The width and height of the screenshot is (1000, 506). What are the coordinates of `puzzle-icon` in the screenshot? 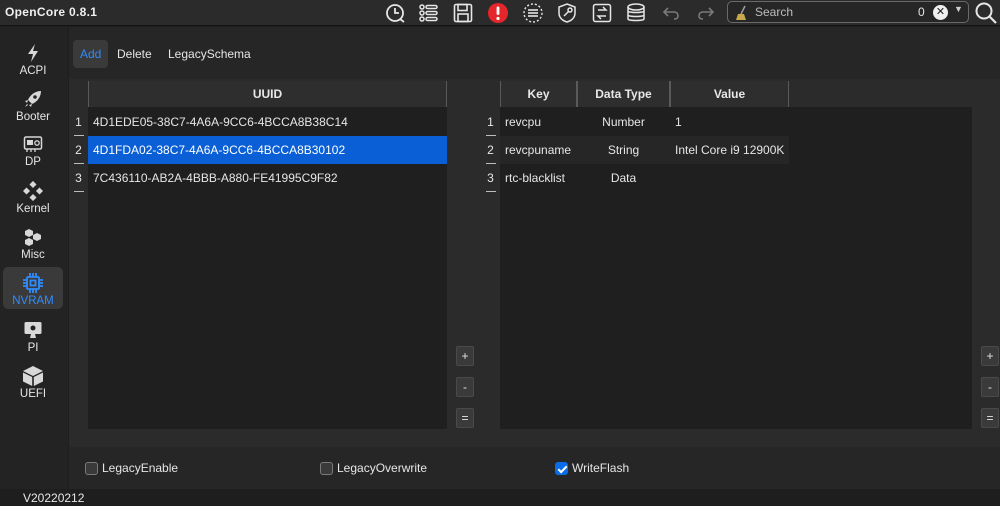 It's located at (33, 191).